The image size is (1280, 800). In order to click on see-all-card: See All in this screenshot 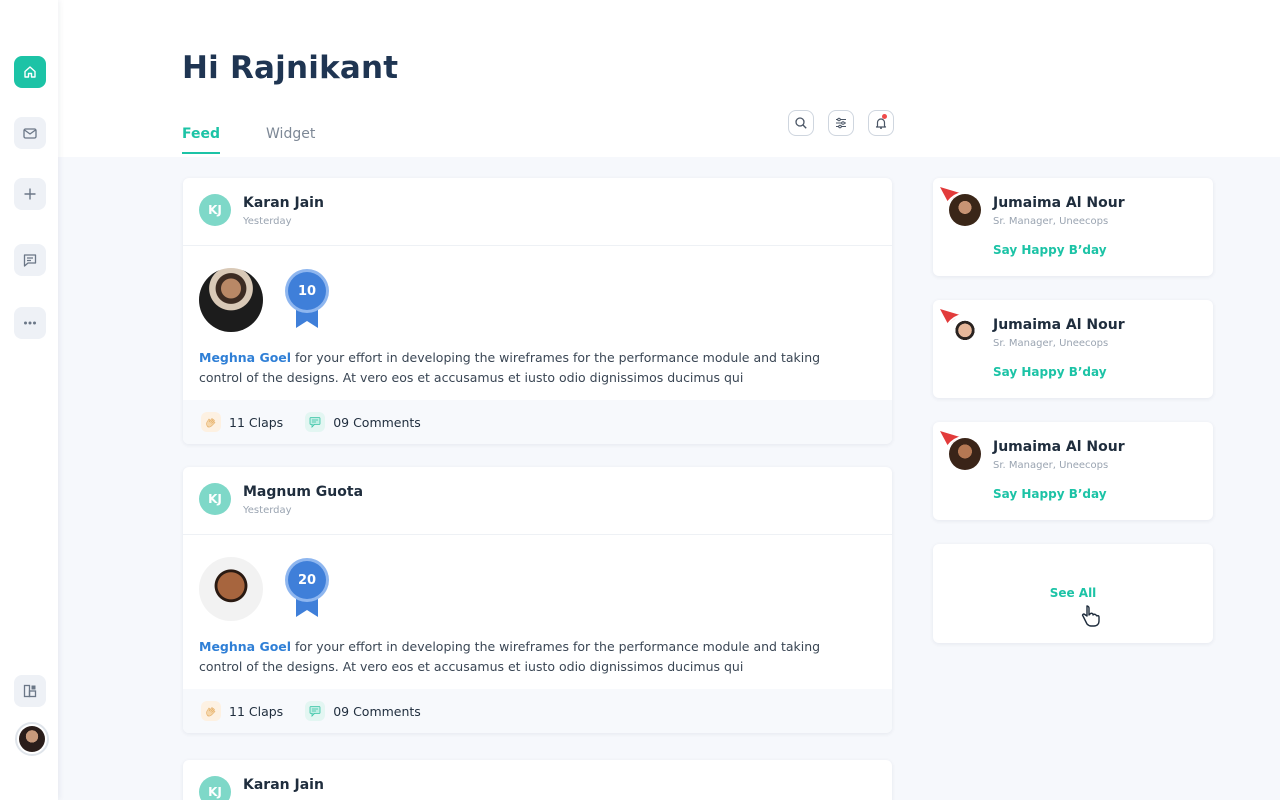, I will do `click(1073, 593)`.